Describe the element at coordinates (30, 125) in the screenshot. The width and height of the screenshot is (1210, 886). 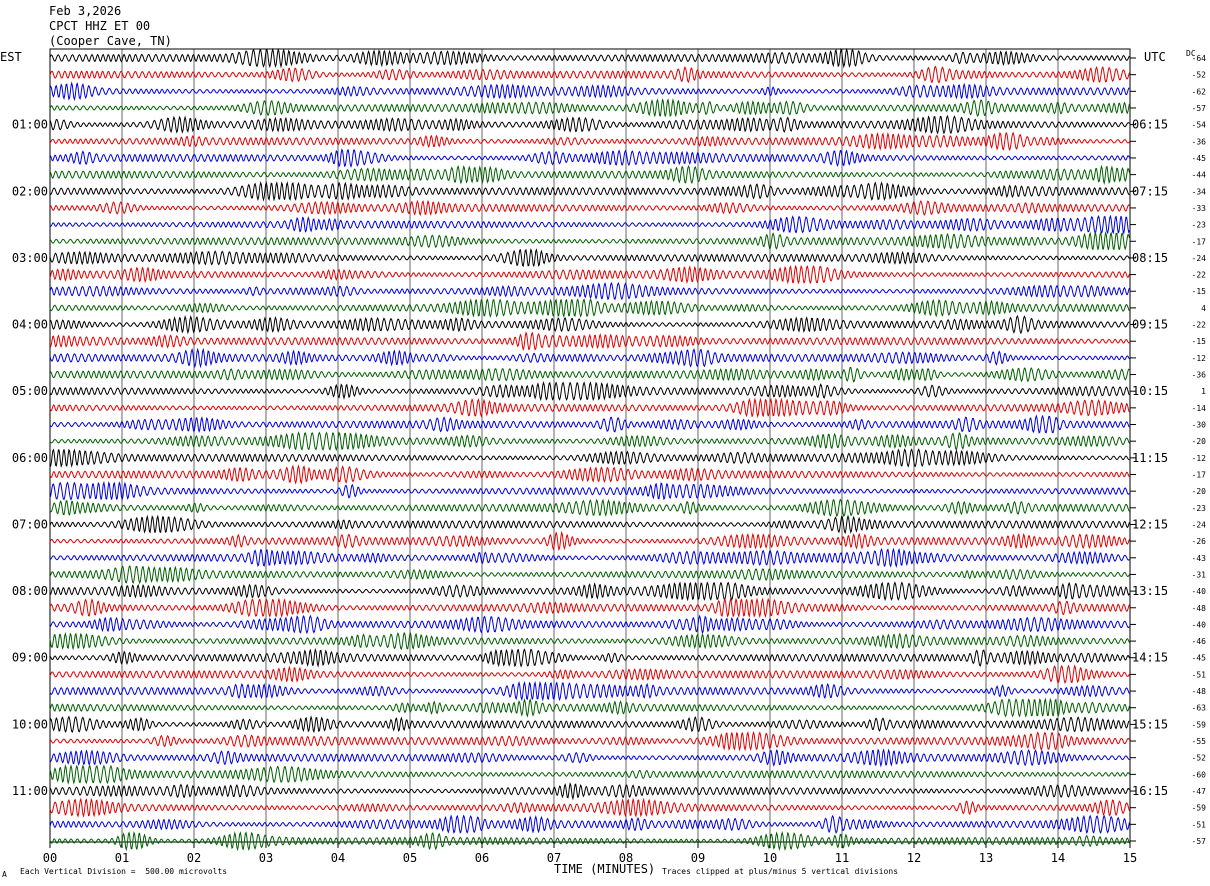
I see `est-hour-label: 01:00` at that location.